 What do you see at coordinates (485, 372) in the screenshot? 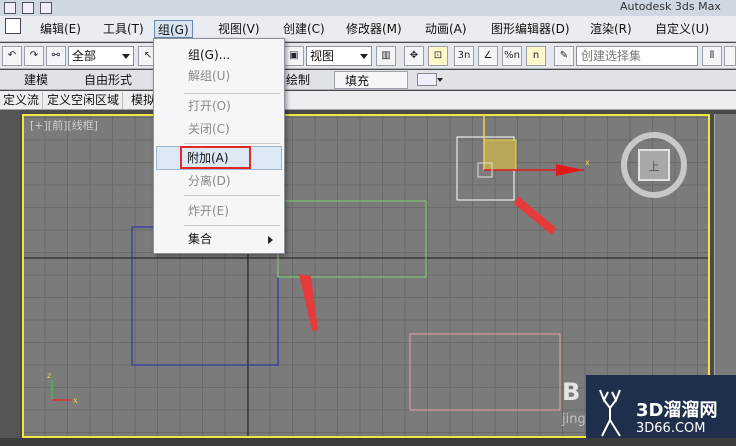
I see `pink-rectangle` at bounding box center [485, 372].